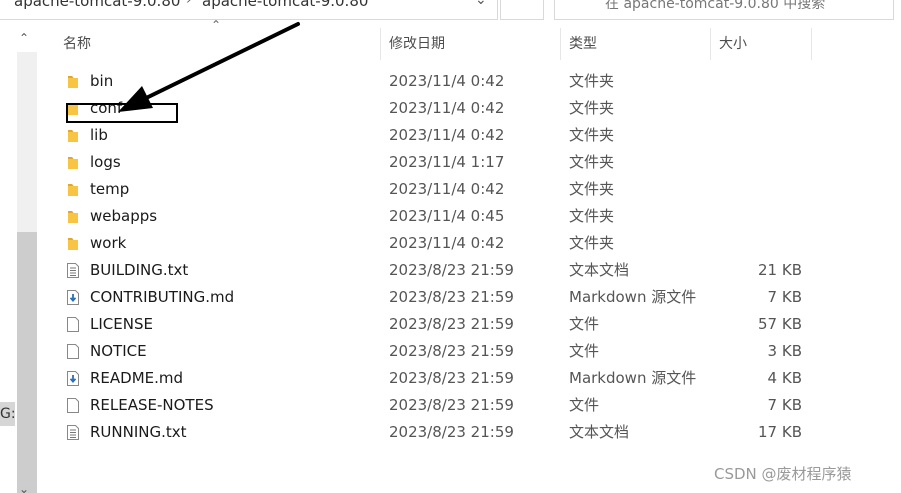  Describe the element at coordinates (780, 270) in the screenshot. I see `file-size: 21 KB` at that location.